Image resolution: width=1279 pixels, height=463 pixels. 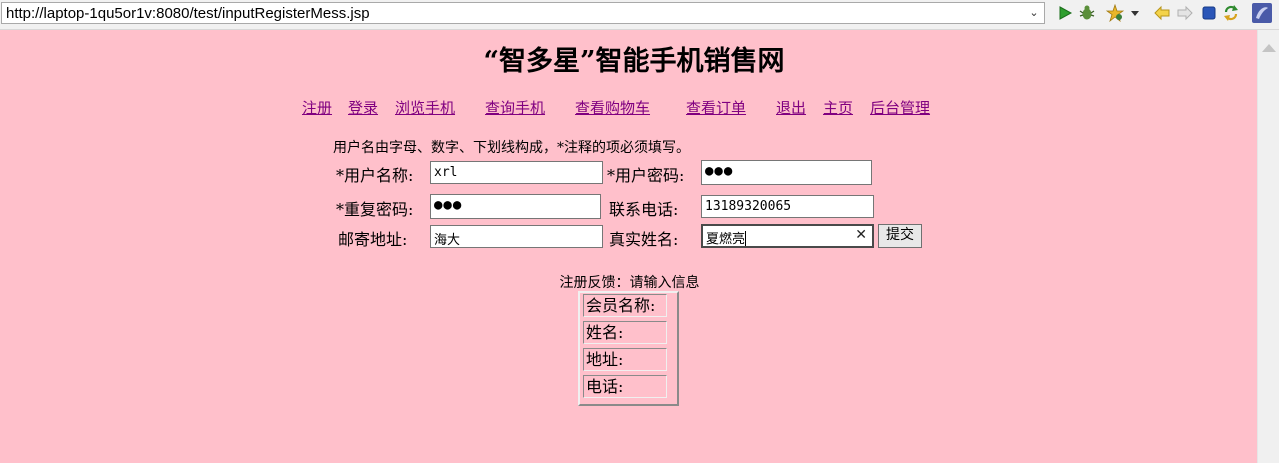 What do you see at coordinates (838, 107) in the screenshot?
I see `nav-link-home: 主页` at bounding box center [838, 107].